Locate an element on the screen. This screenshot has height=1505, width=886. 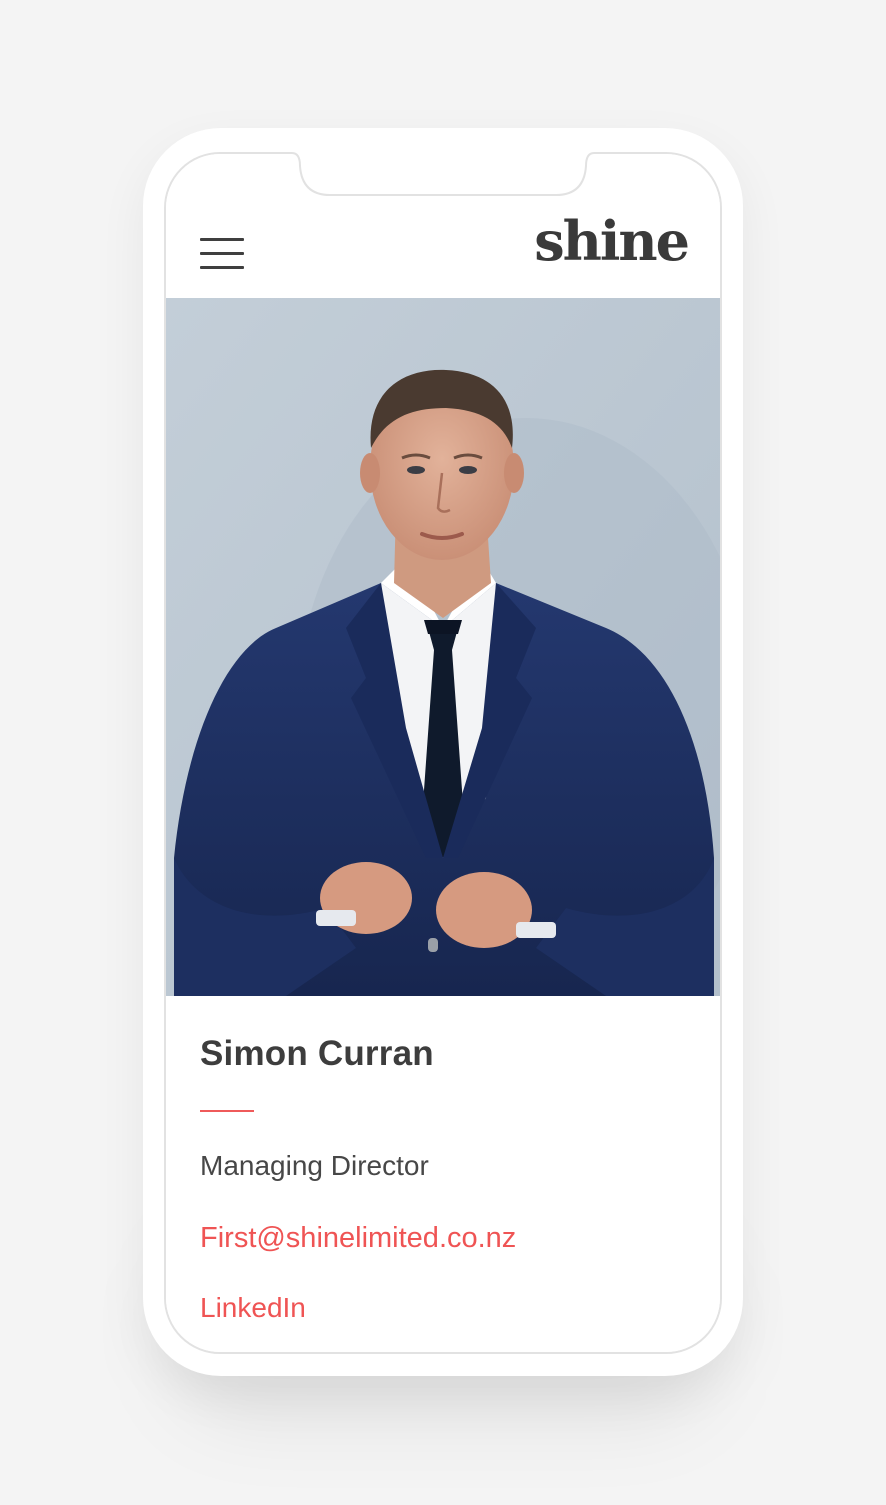
profile-role: Managing Director is located at coordinates (314, 1165).